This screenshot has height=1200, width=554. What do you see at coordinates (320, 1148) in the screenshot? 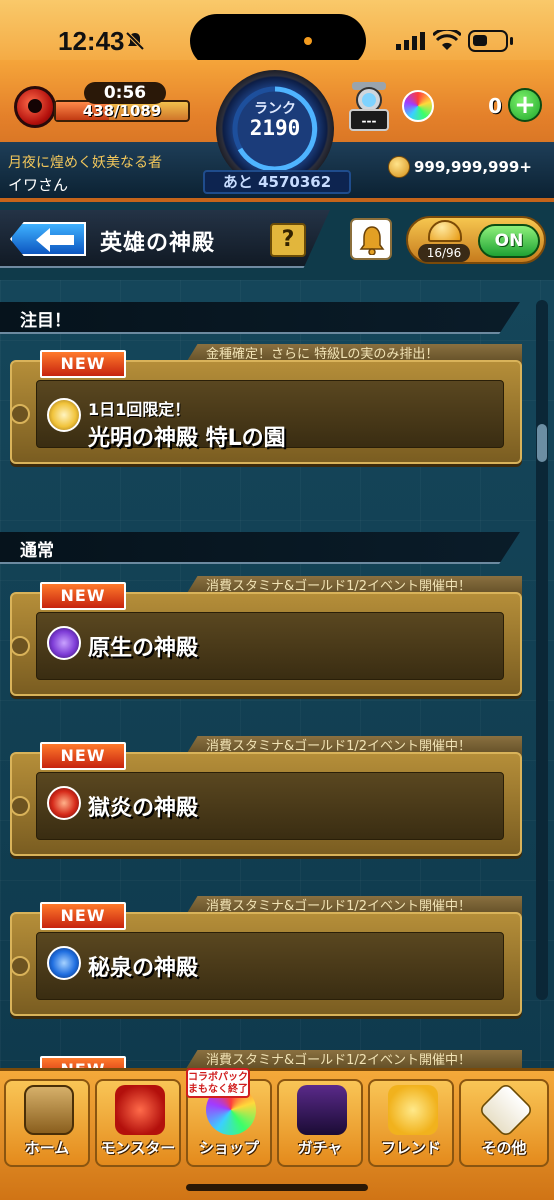
I see `nav-label: ガチャ` at bounding box center [320, 1148].